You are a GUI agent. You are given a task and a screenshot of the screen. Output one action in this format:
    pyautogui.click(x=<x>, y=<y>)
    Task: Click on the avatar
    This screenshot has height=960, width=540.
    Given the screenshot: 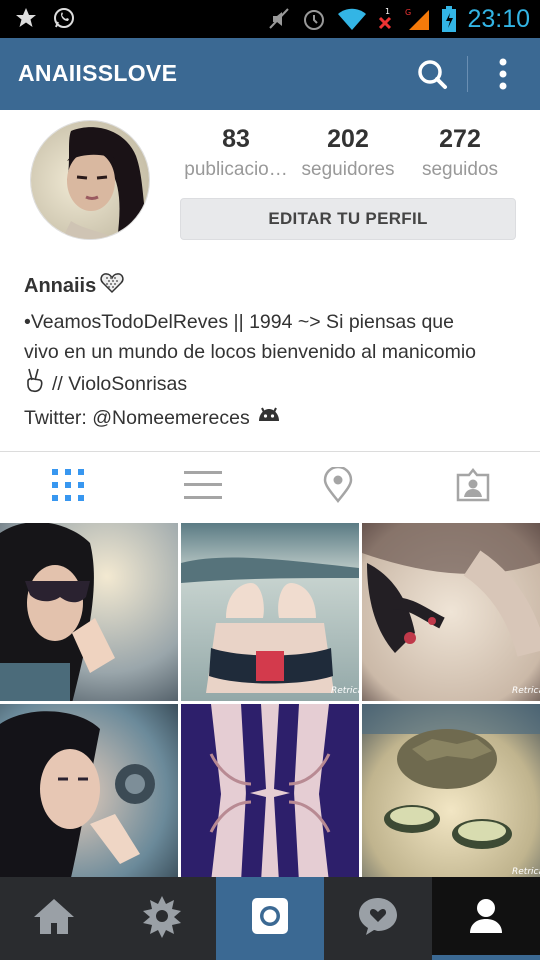 What is the action you would take?
    pyautogui.click(x=90, y=180)
    